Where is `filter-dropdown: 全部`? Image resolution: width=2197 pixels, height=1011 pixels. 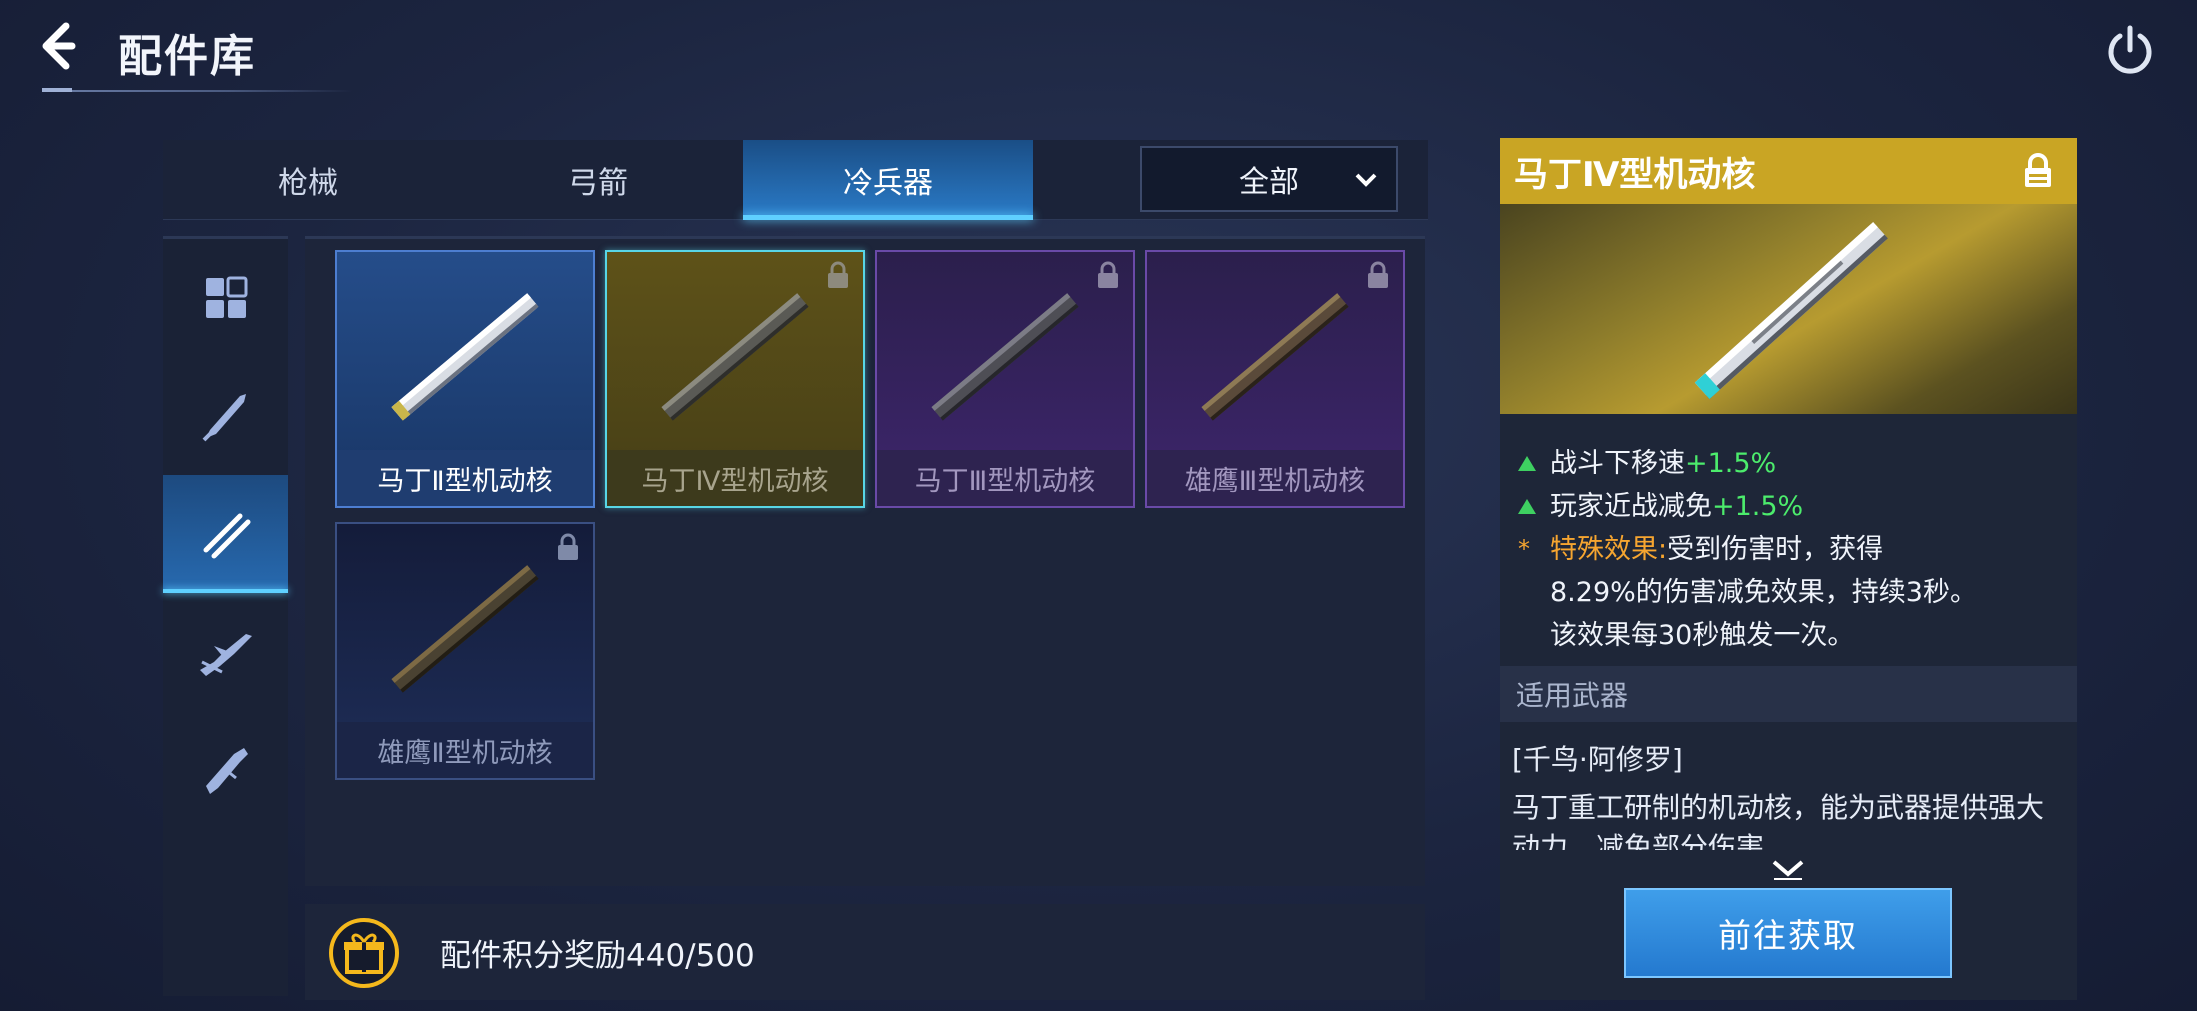 filter-dropdown: 全部 is located at coordinates (1269, 179).